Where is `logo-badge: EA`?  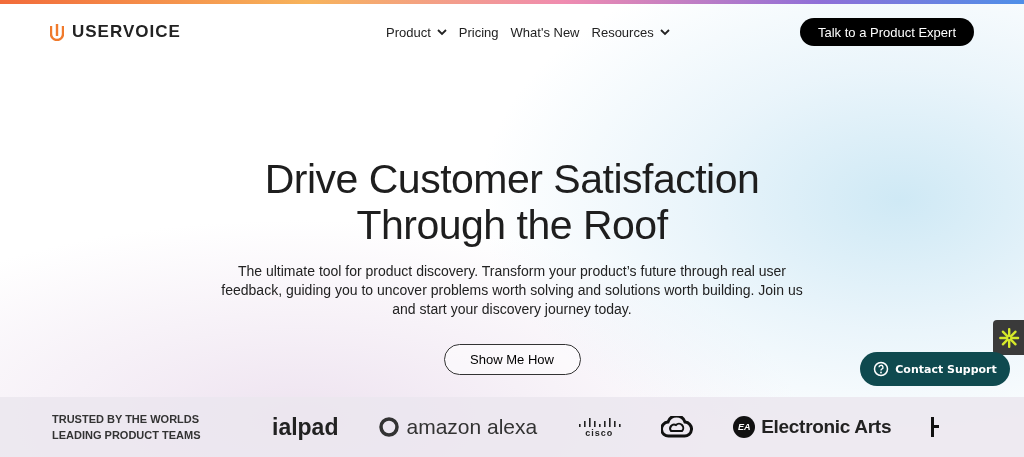
logo-badge: EA is located at coordinates (744, 427).